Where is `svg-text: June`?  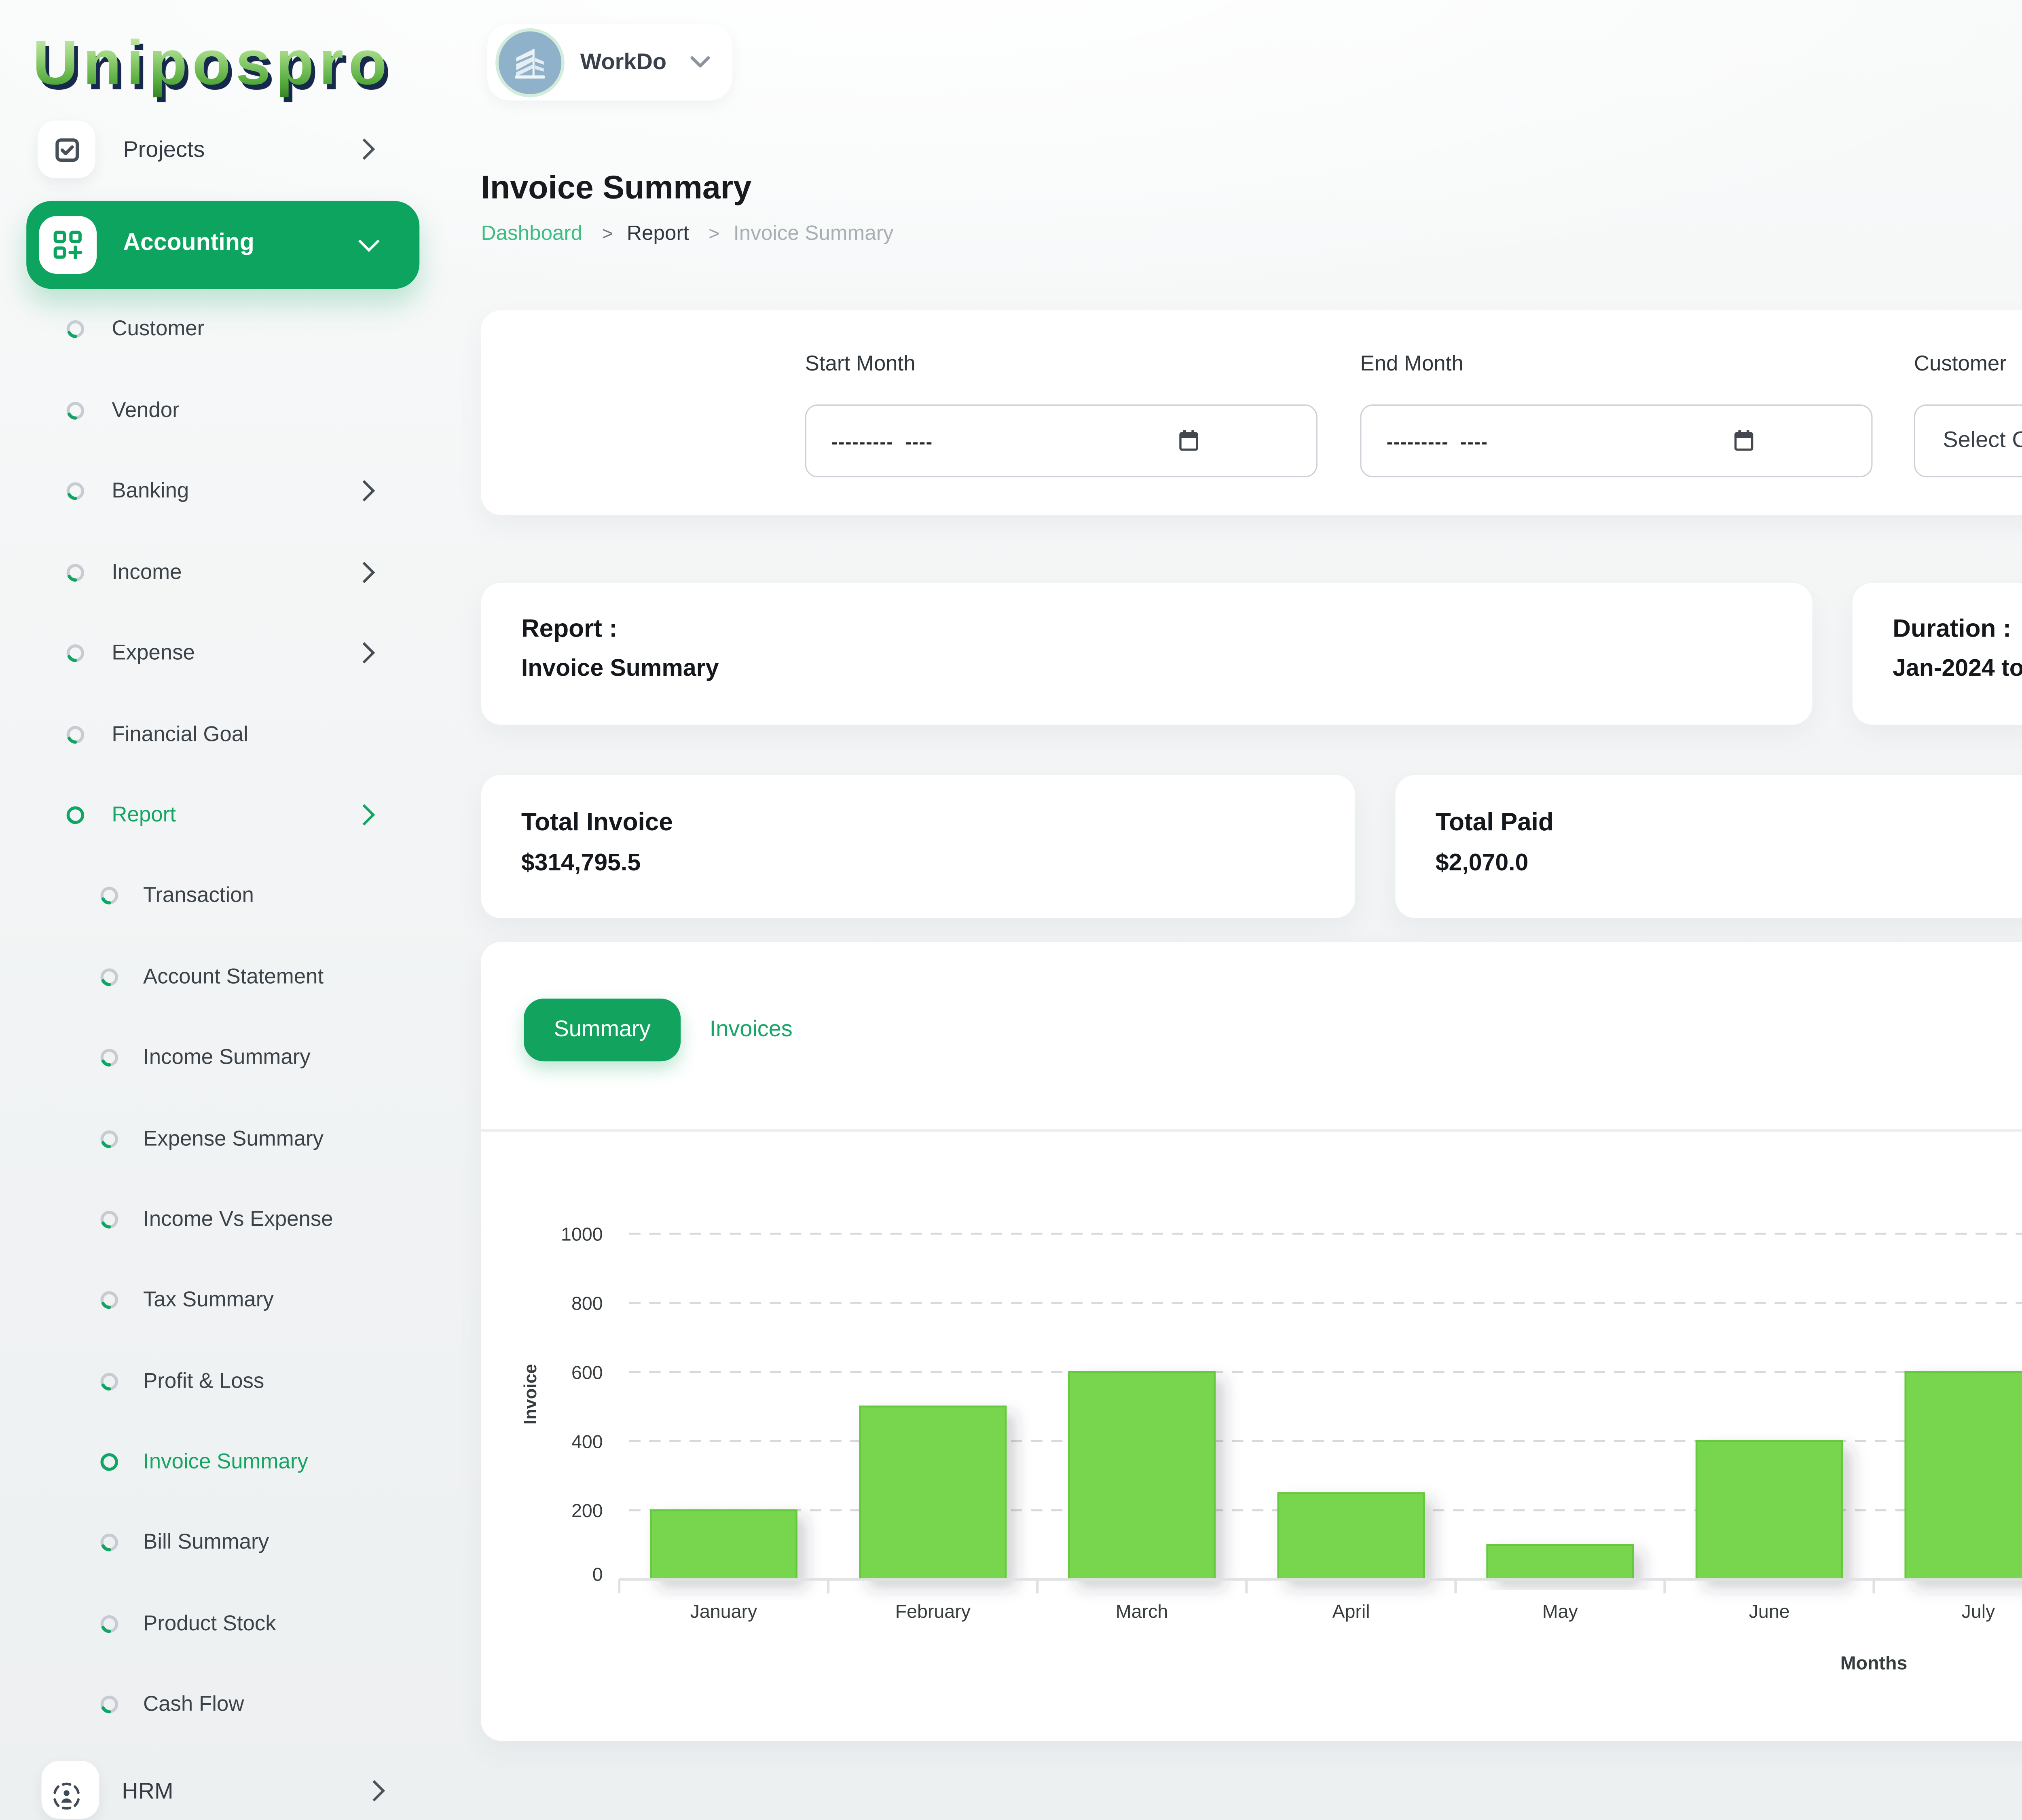
svg-text: June is located at coordinates (1769, 1611).